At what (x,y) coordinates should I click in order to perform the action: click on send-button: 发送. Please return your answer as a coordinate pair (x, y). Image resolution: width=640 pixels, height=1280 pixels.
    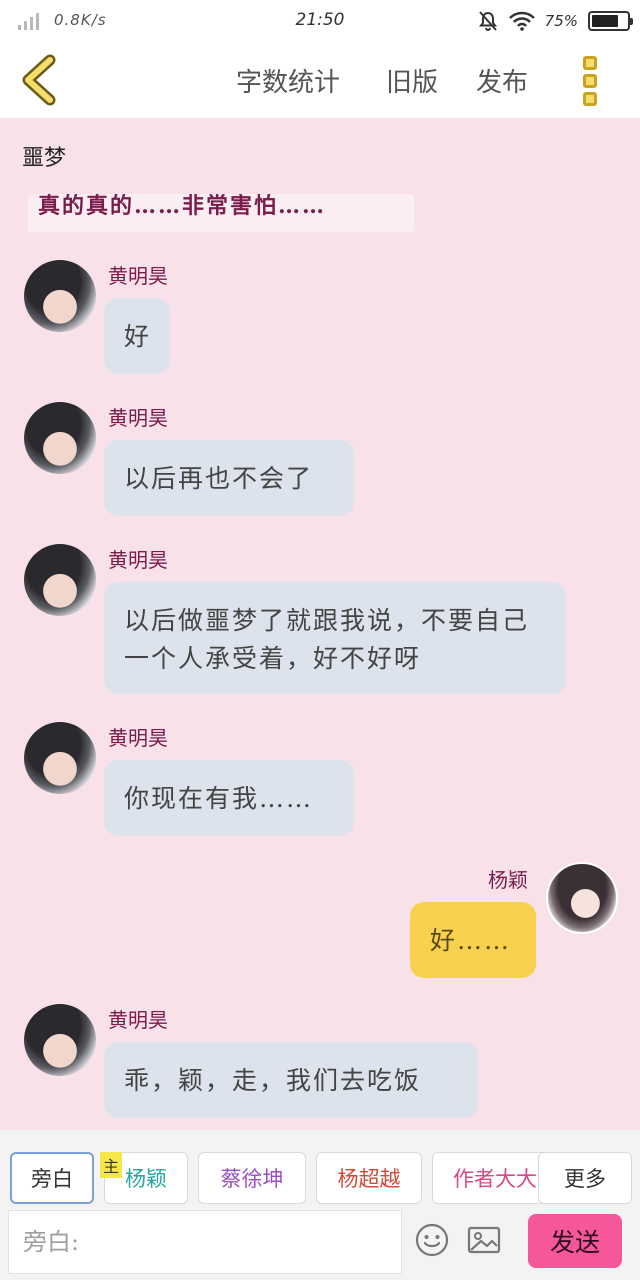
    Looking at the image, I should click on (575, 1241).